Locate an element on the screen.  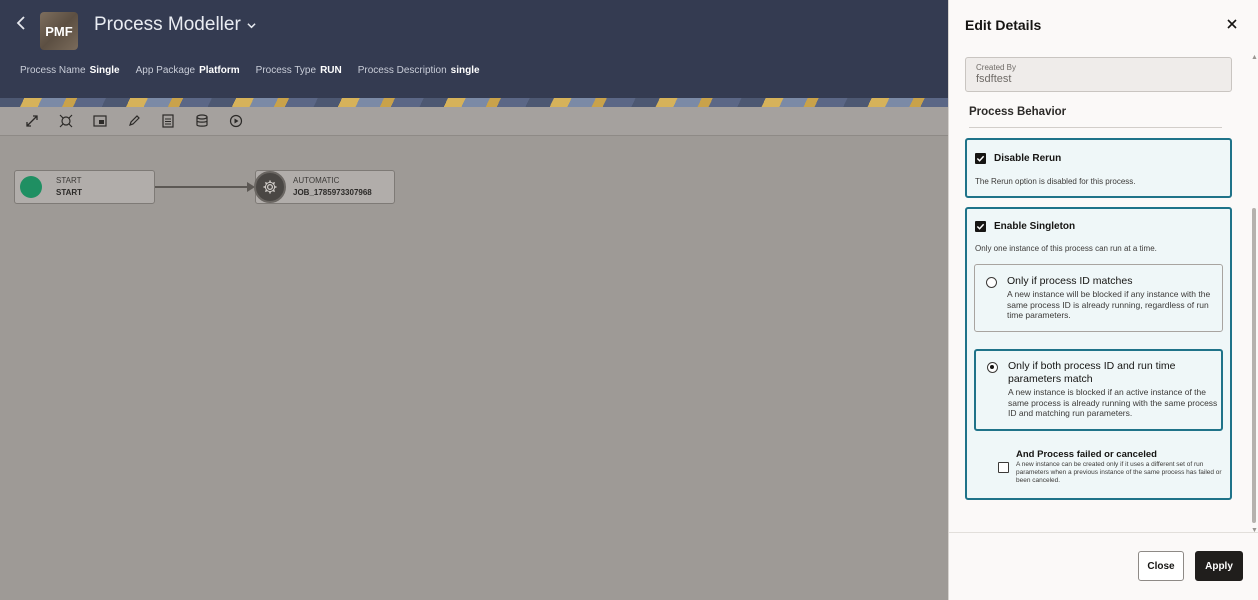
fit-icon is located at coordinates (66, 121).